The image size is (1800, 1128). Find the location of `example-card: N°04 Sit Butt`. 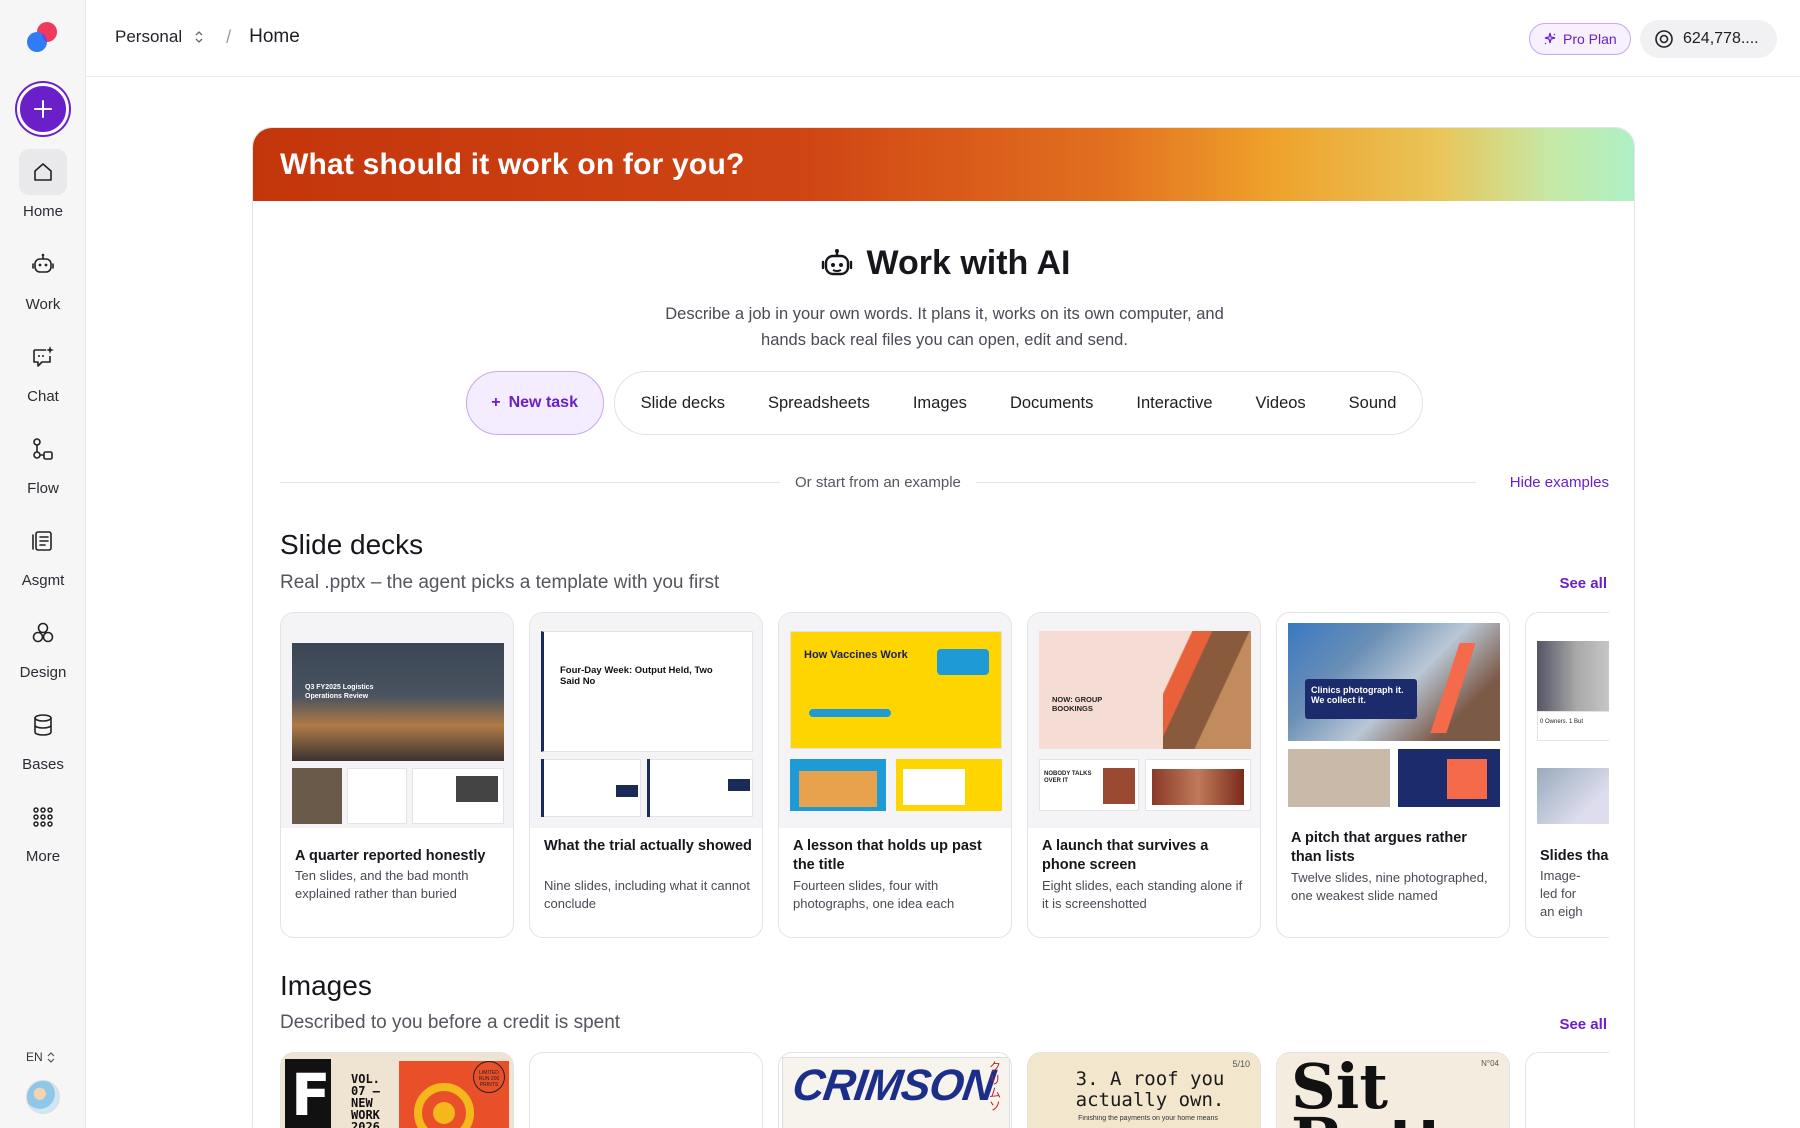

example-card: N°04 Sit Butt is located at coordinates (1393, 1090).